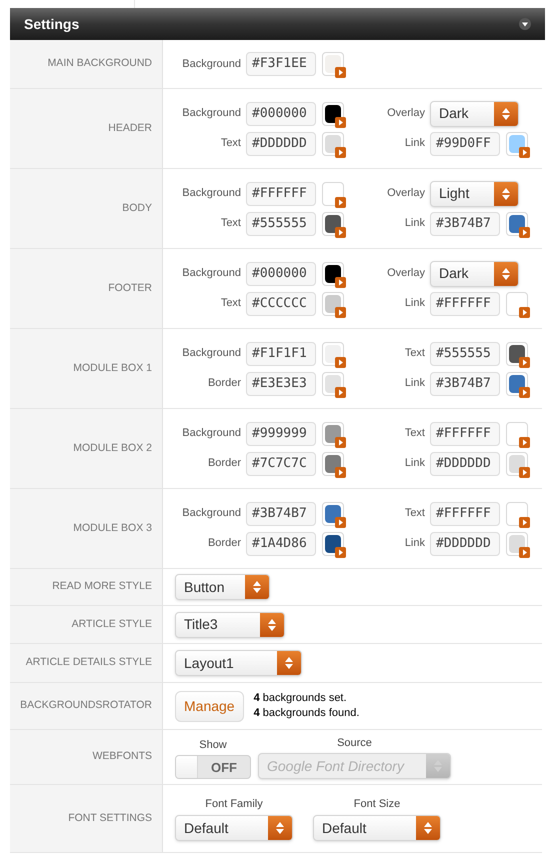 This screenshot has width=552, height=854. Describe the element at coordinates (100, 64) in the screenshot. I see `section-label: MAIN BACKGROUND` at that location.